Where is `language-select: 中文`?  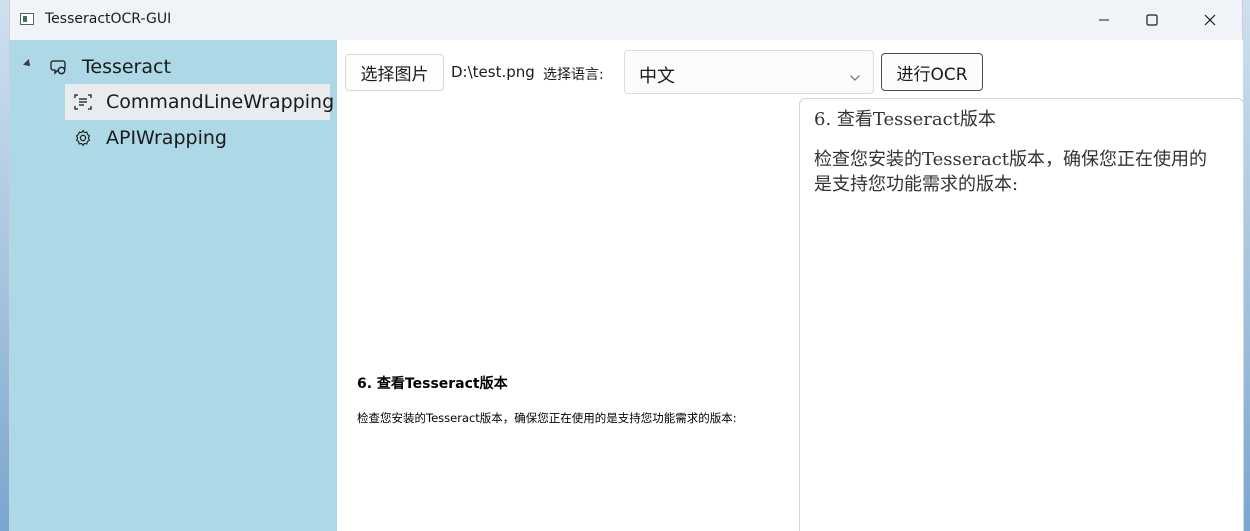
language-select: 中文 is located at coordinates (749, 72).